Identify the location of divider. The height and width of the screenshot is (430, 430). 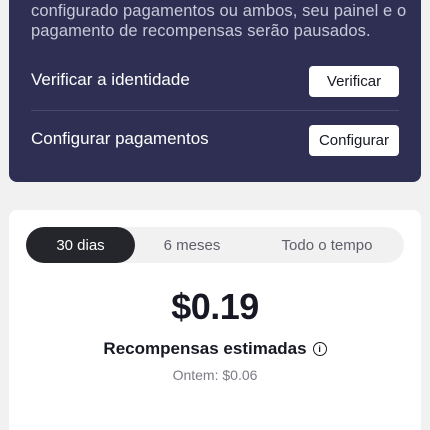
(215, 110).